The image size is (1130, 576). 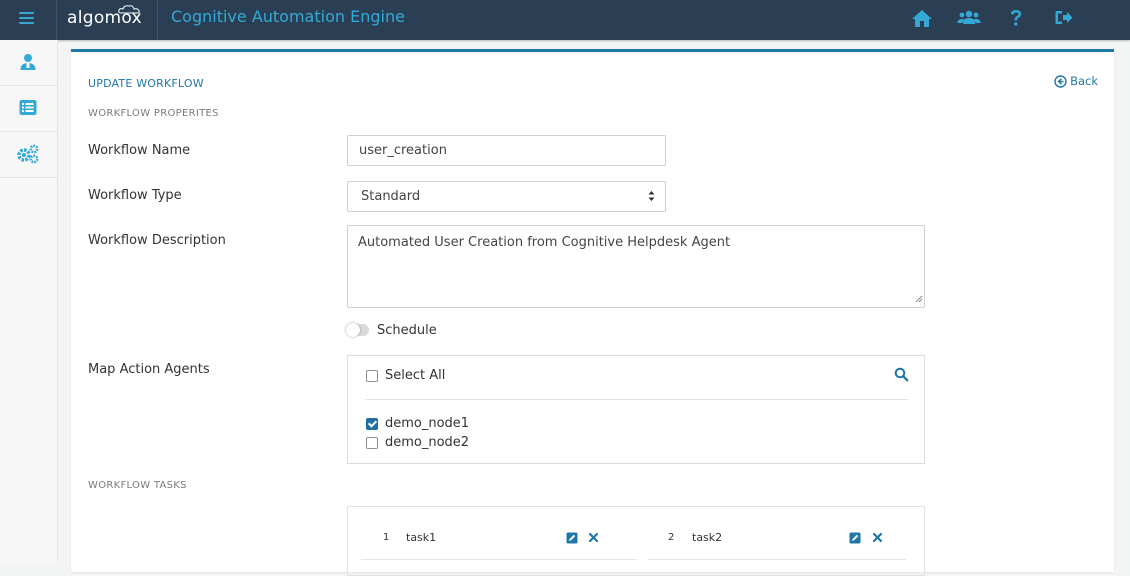 I want to click on back-button: Back, so click(x=1076, y=81).